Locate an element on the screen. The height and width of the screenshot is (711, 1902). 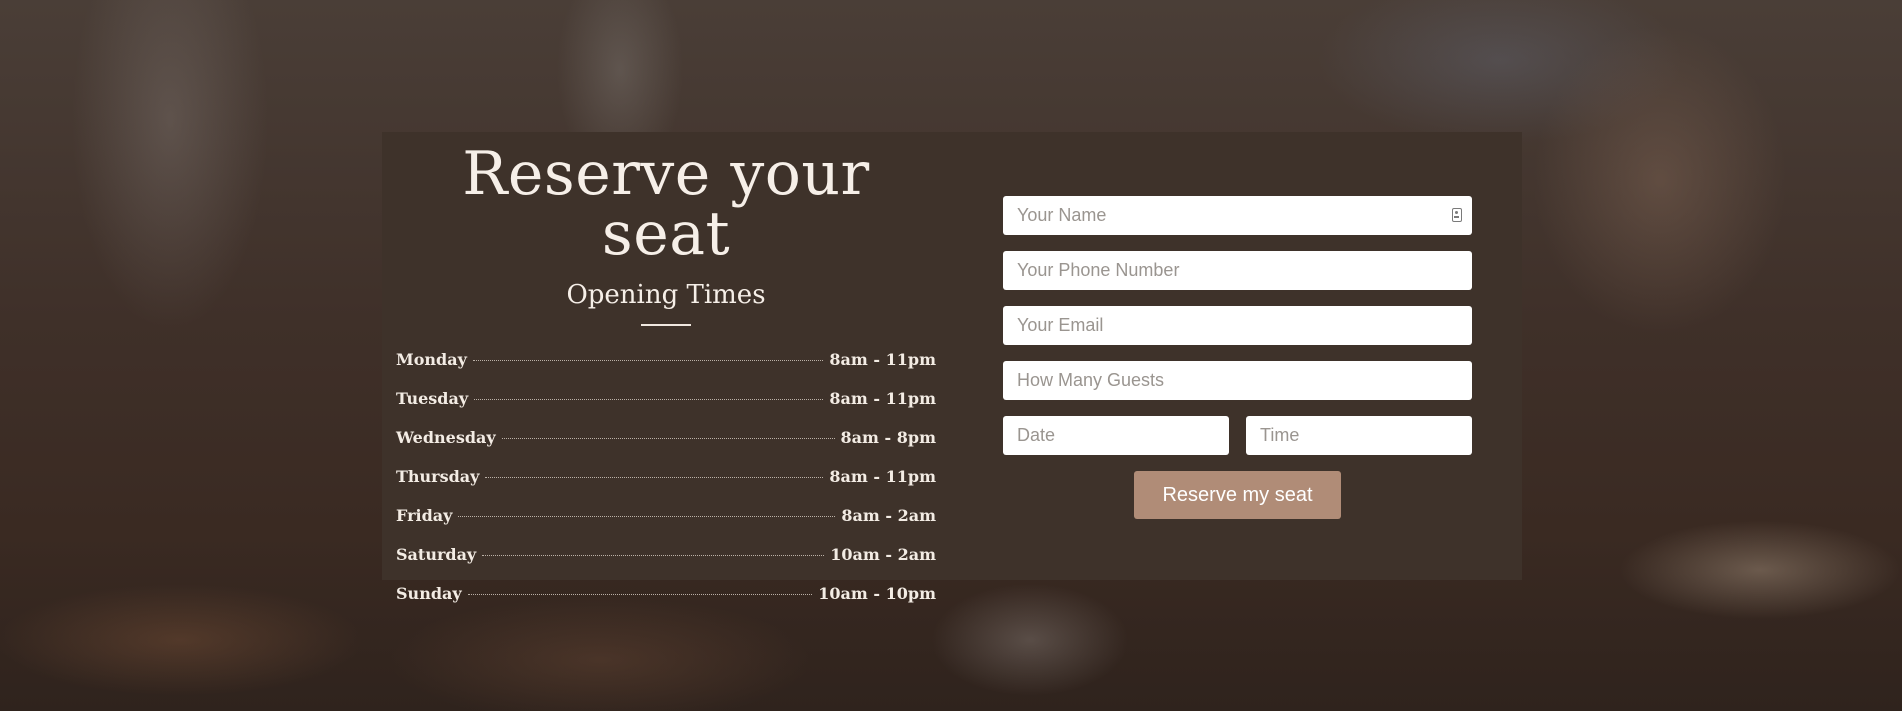
guests-input is located at coordinates (1237, 380).